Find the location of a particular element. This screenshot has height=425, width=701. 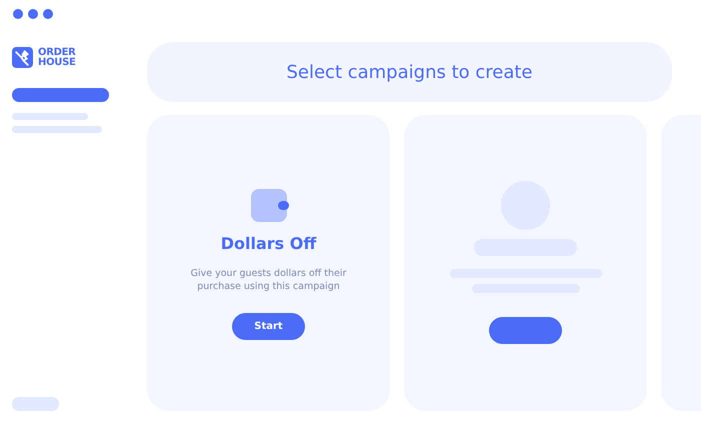

fork-logo-icon is located at coordinates (22, 57).